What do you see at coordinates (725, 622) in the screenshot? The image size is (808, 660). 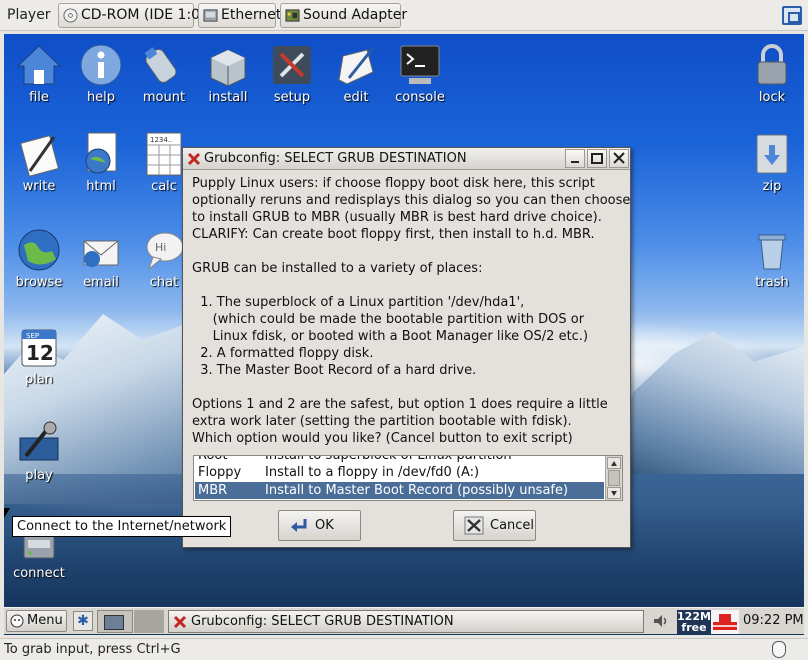 I see `network-status-icon` at bounding box center [725, 622].